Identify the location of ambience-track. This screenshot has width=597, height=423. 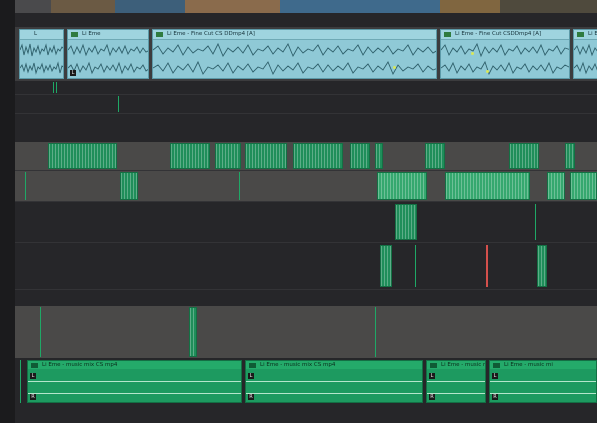
(306, 332).